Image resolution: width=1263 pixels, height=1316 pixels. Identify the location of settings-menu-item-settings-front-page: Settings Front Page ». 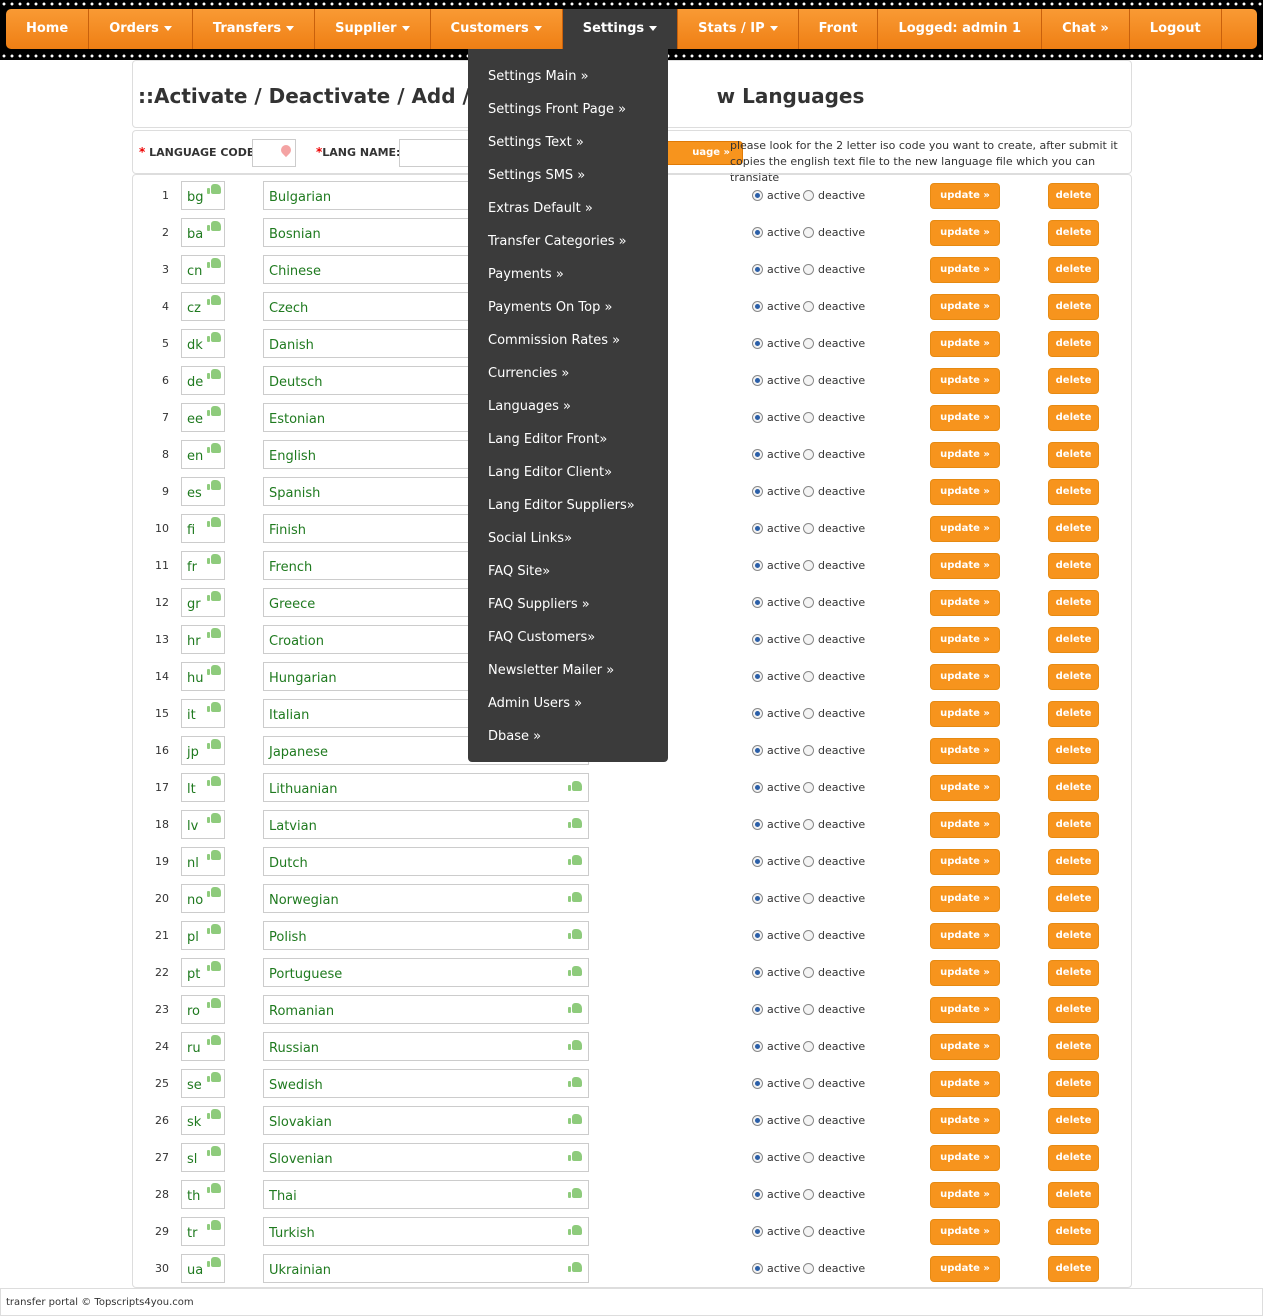
(557, 109).